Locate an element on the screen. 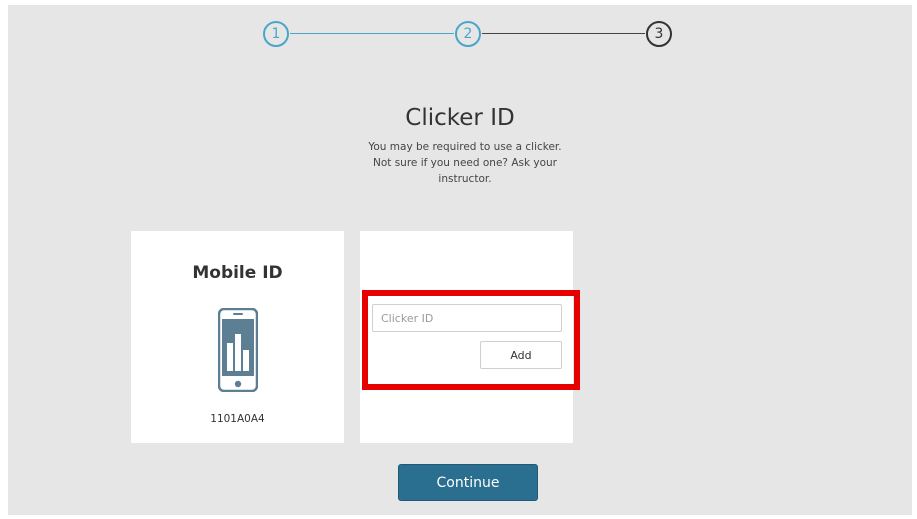  continue-button: Continue is located at coordinates (468, 482).